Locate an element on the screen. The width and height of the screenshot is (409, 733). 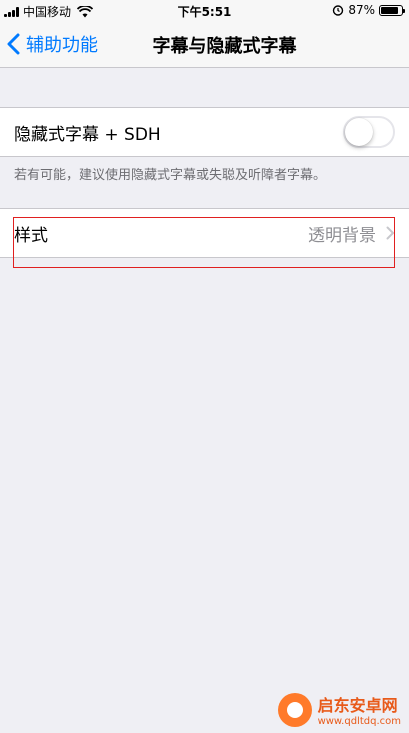
sdh-label: 隐藏式字幕 + SDH is located at coordinates (87, 134).